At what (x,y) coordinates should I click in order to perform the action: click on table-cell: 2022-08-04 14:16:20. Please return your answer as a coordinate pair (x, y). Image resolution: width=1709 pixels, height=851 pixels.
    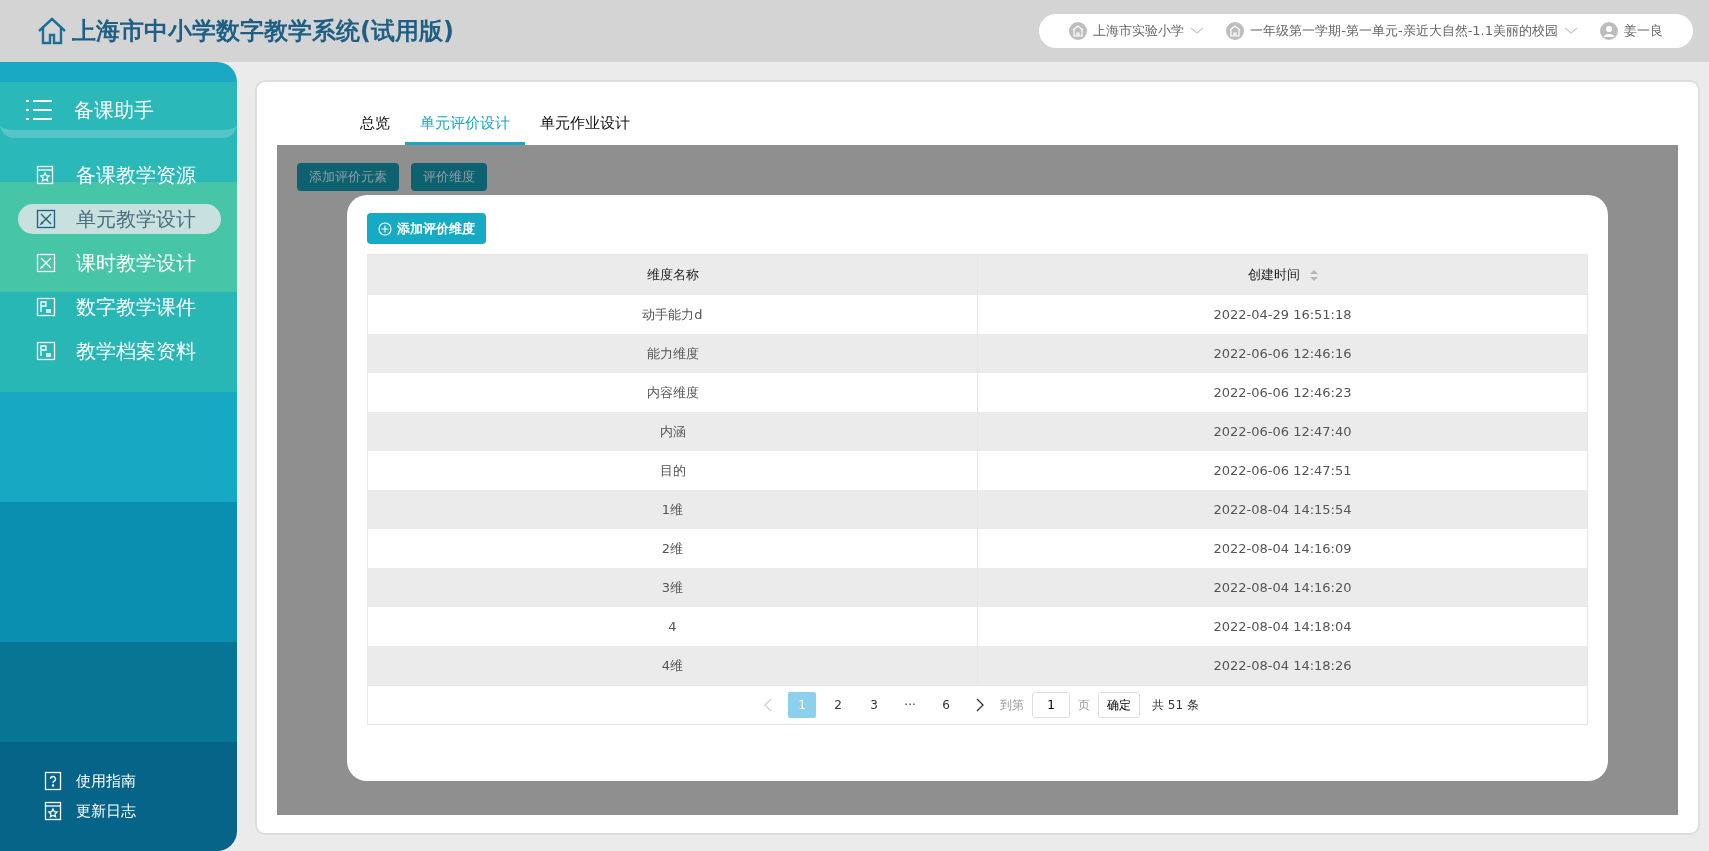
    Looking at the image, I should click on (1282, 587).